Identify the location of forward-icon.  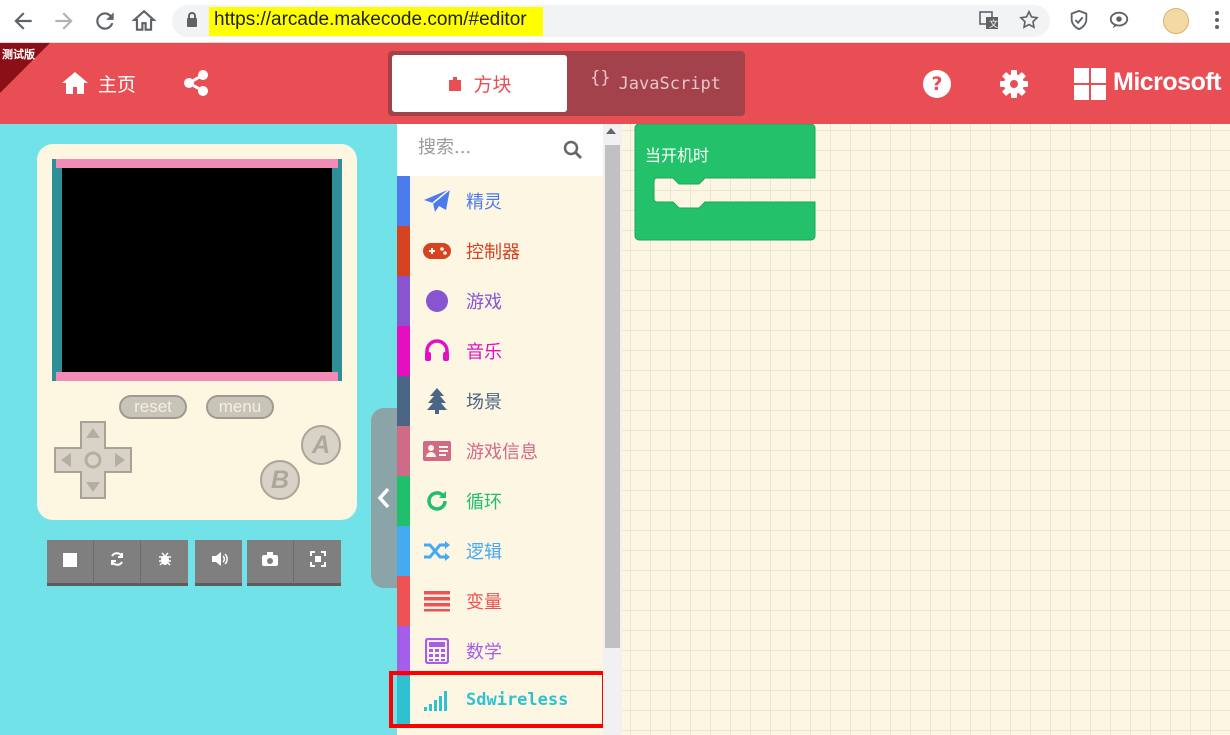
(64, 21).